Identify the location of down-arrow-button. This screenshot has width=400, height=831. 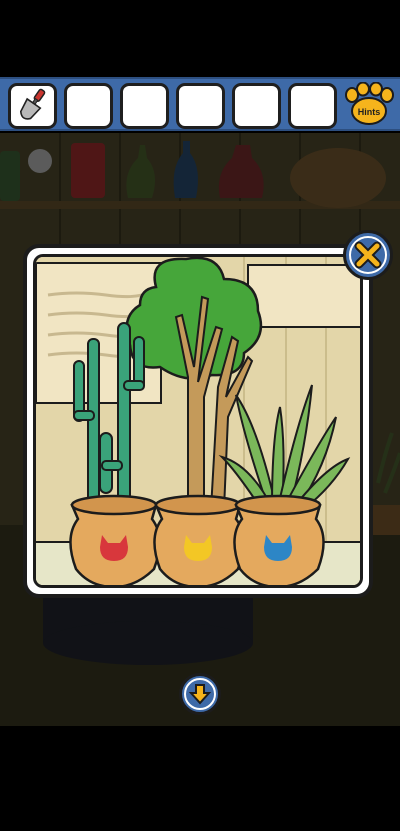
(200, 694).